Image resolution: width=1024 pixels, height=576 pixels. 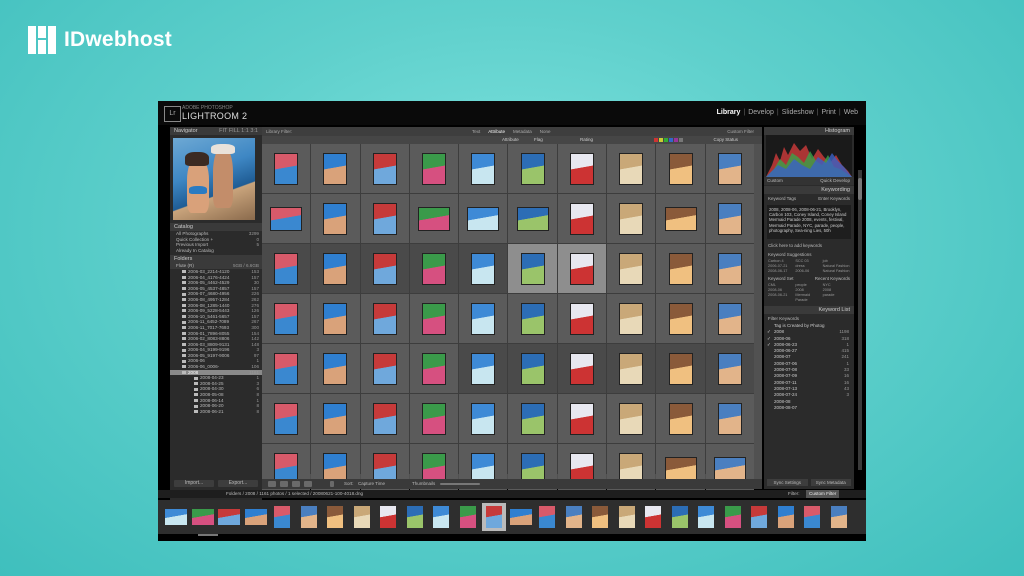 What do you see at coordinates (809, 181) in the screenshot?
I see `quick-develop-header: Custom Quick Develop` at bounding box center [809, 181].